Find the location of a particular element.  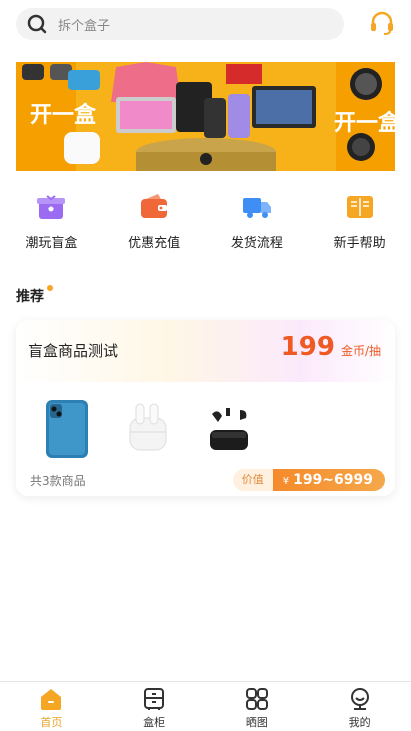

goods-list is located at coordinates (152, 429).